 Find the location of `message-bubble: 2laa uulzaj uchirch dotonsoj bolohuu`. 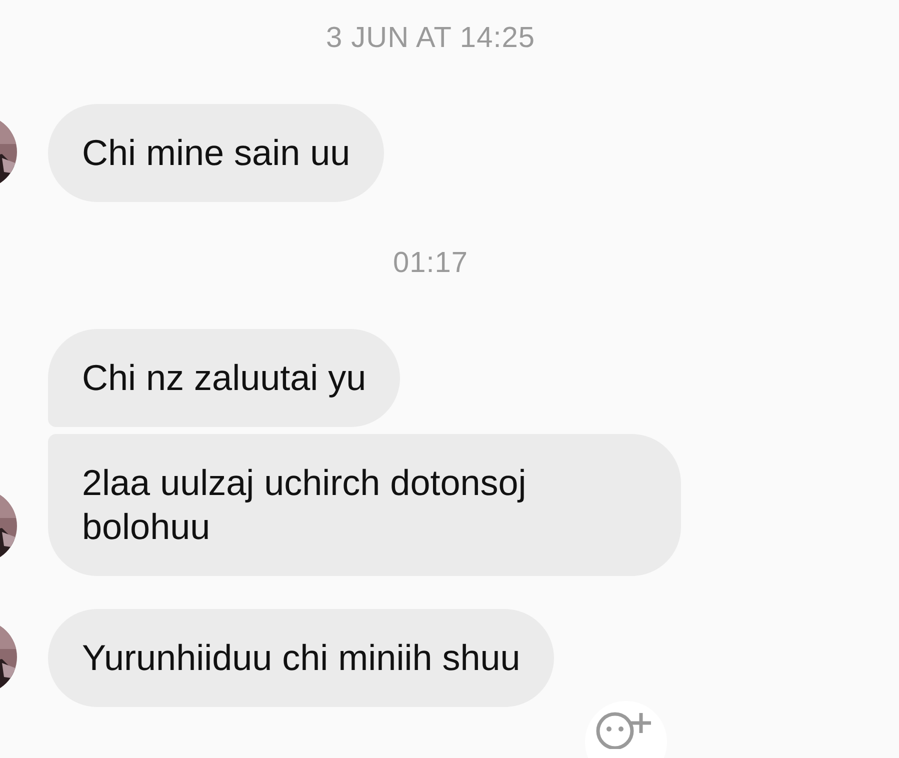

message-bubble: 2laa uulzaj uchirch dotonsoj bolohuu is located at coordinates (364, 505).